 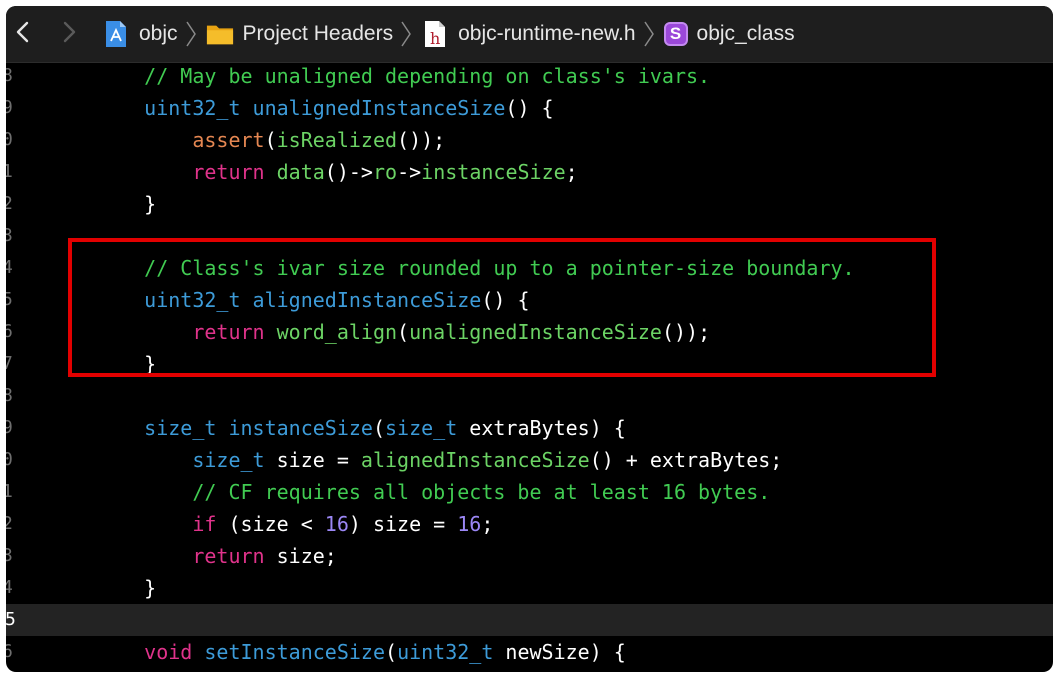 I want to click on code-line: 2 }, so click(x=529, y=204).